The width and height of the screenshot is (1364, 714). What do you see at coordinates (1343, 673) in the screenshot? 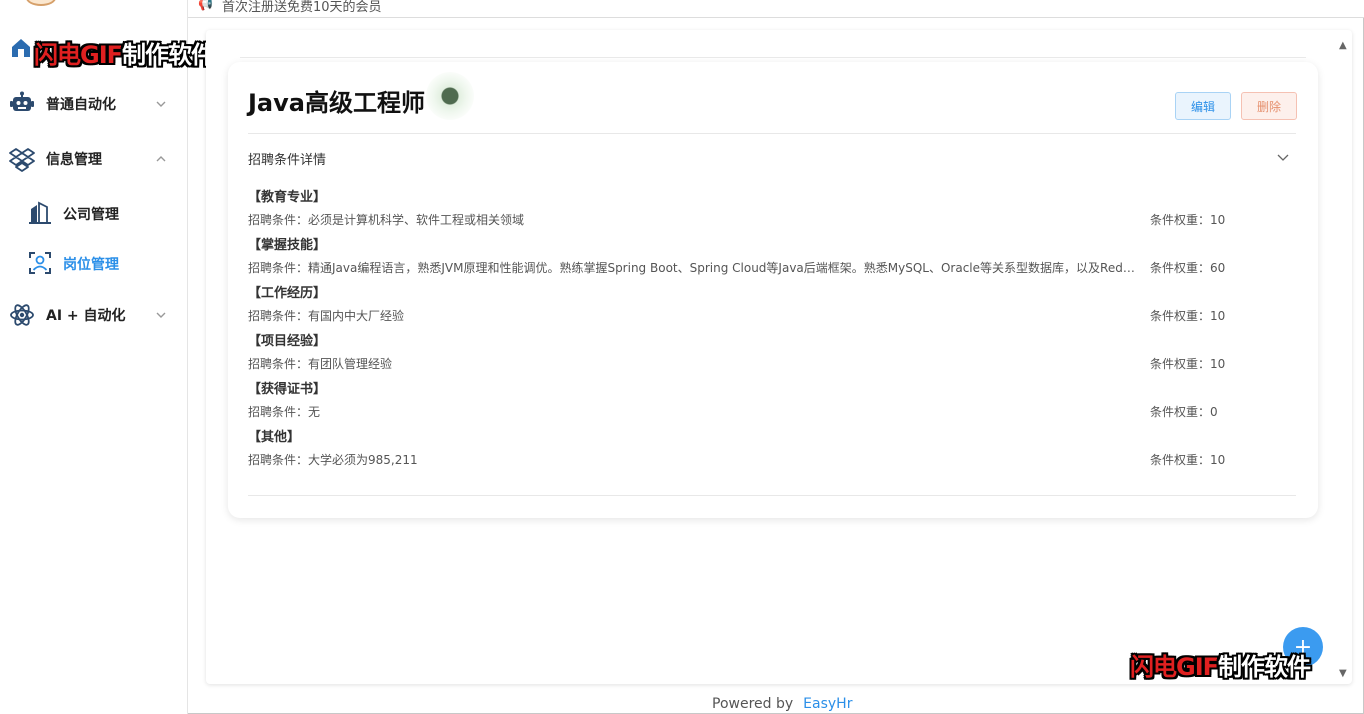
I see `scroll-down-arrow: ▼` at bounding box center [1343, 673].